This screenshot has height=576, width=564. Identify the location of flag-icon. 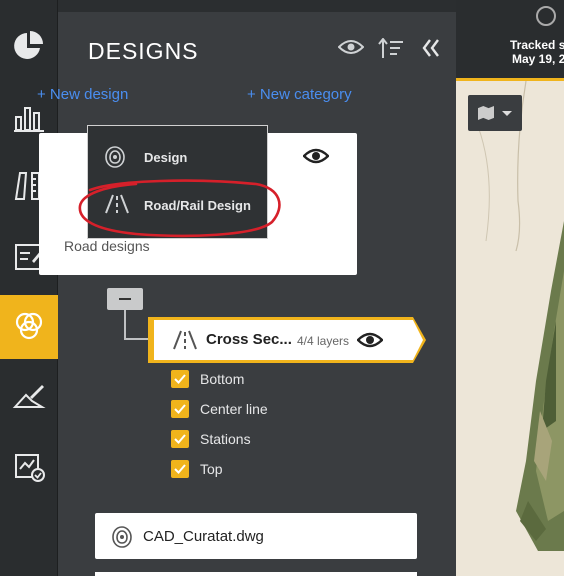
(546, 16).